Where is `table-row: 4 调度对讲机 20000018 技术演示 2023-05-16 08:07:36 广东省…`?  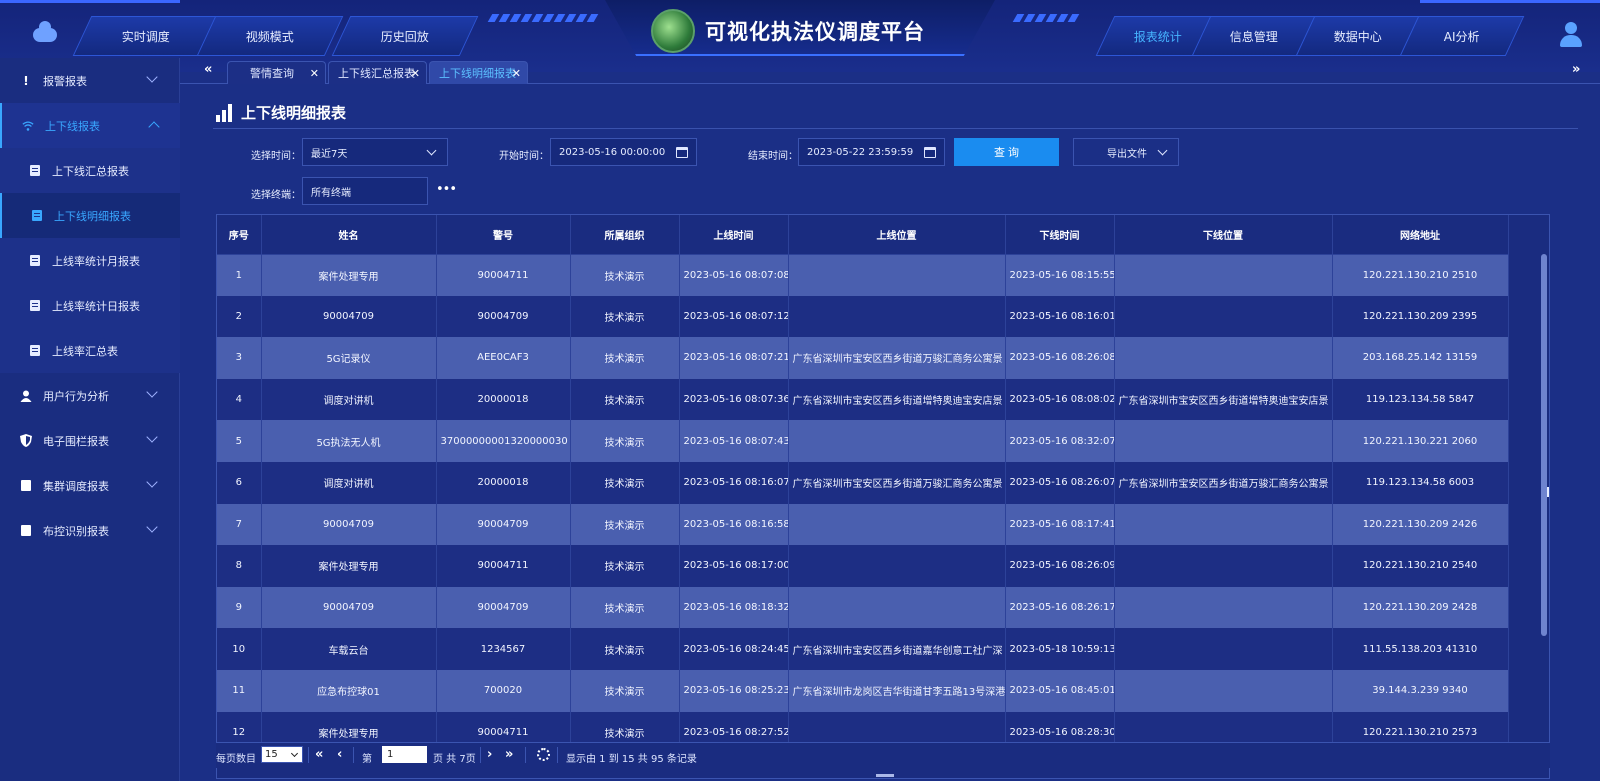
table-row: 4 调度对讲机 20000018 技术演示 2023-05-16 08:07:36 广东省… is located at coordinates (863, 399).